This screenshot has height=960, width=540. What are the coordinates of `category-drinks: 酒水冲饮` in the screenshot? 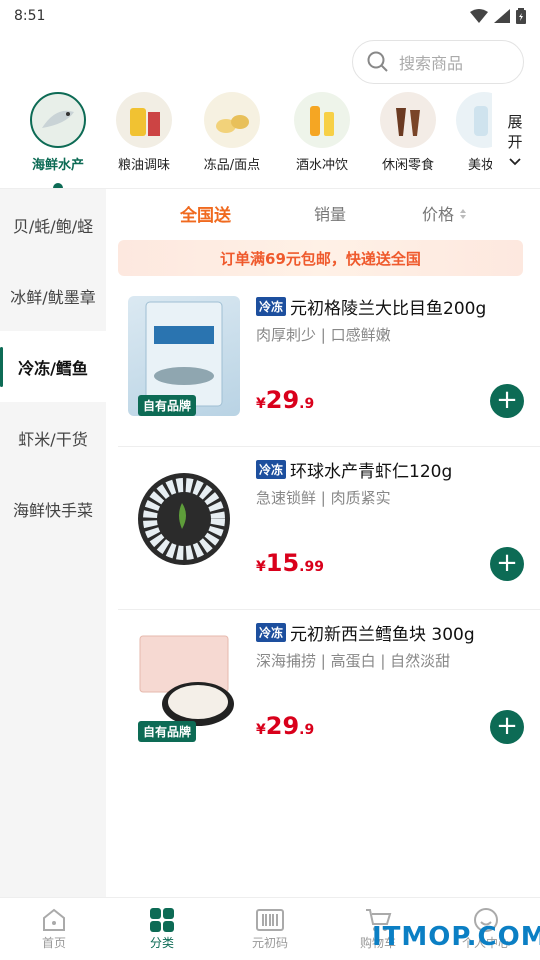 It's located at (322, 132).